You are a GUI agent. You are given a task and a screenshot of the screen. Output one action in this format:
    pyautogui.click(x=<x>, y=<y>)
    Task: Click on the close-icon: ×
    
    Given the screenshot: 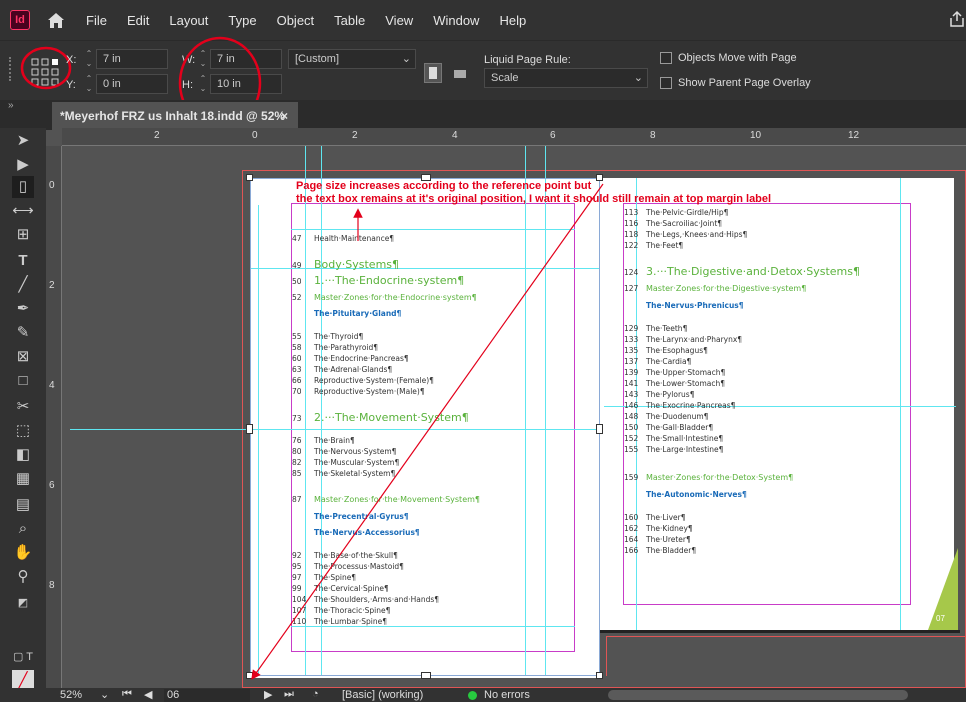 What is the action you would take?
    pyautogui.click(x=284, y=116)
    